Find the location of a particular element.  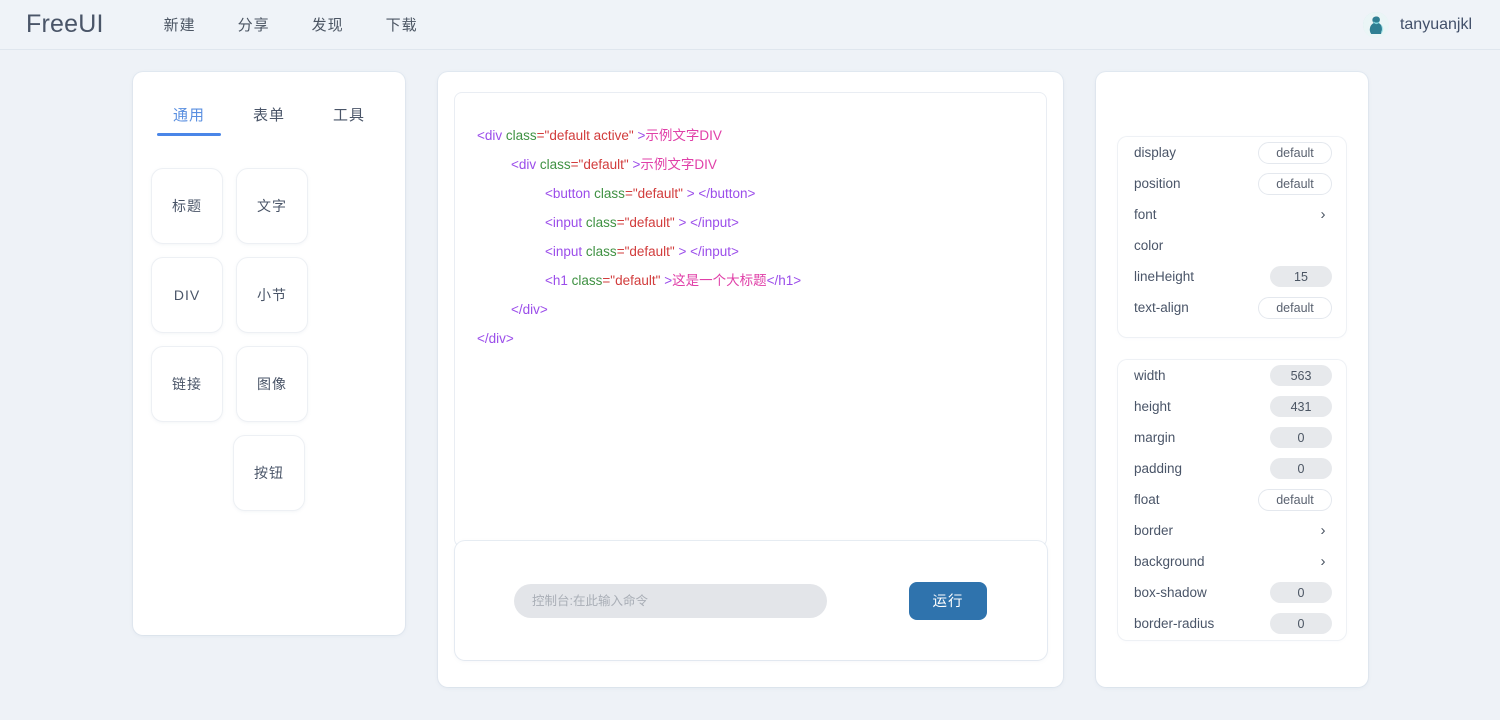

property-label-background: background is located at coordinates (1169, 561).